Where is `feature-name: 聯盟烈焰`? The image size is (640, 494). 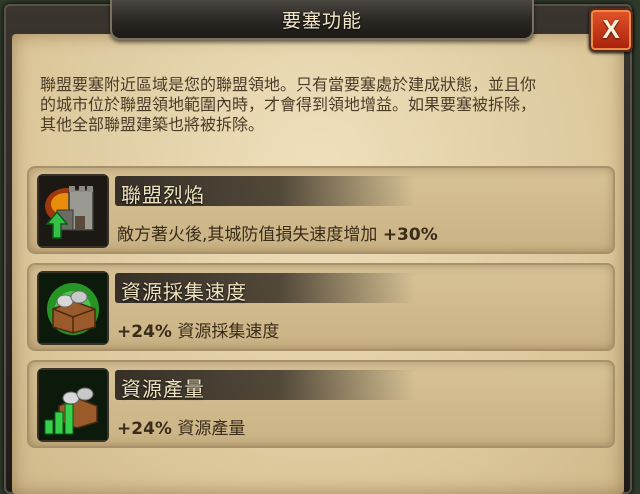
feature-name: 聯盟烈焰 is located at coordinates (163, 195).